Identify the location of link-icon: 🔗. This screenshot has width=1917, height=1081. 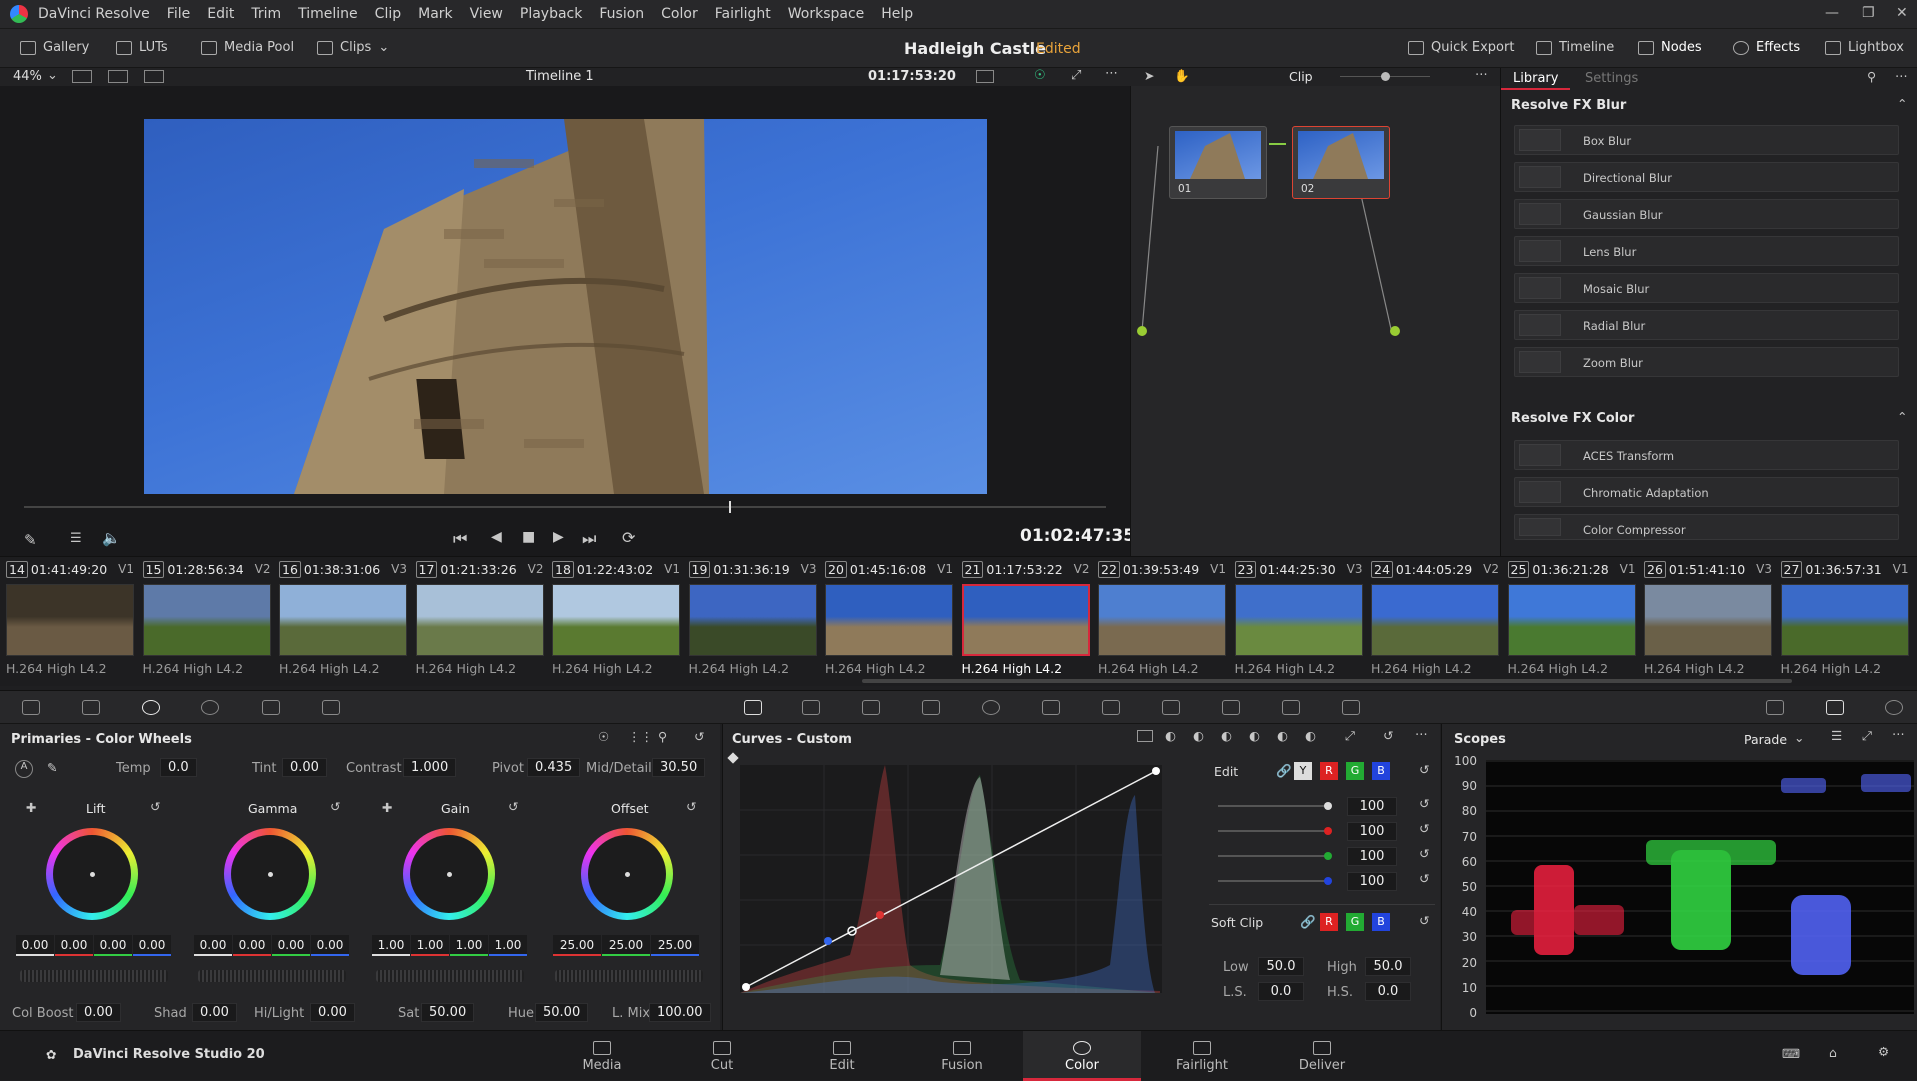
(1308, 922).